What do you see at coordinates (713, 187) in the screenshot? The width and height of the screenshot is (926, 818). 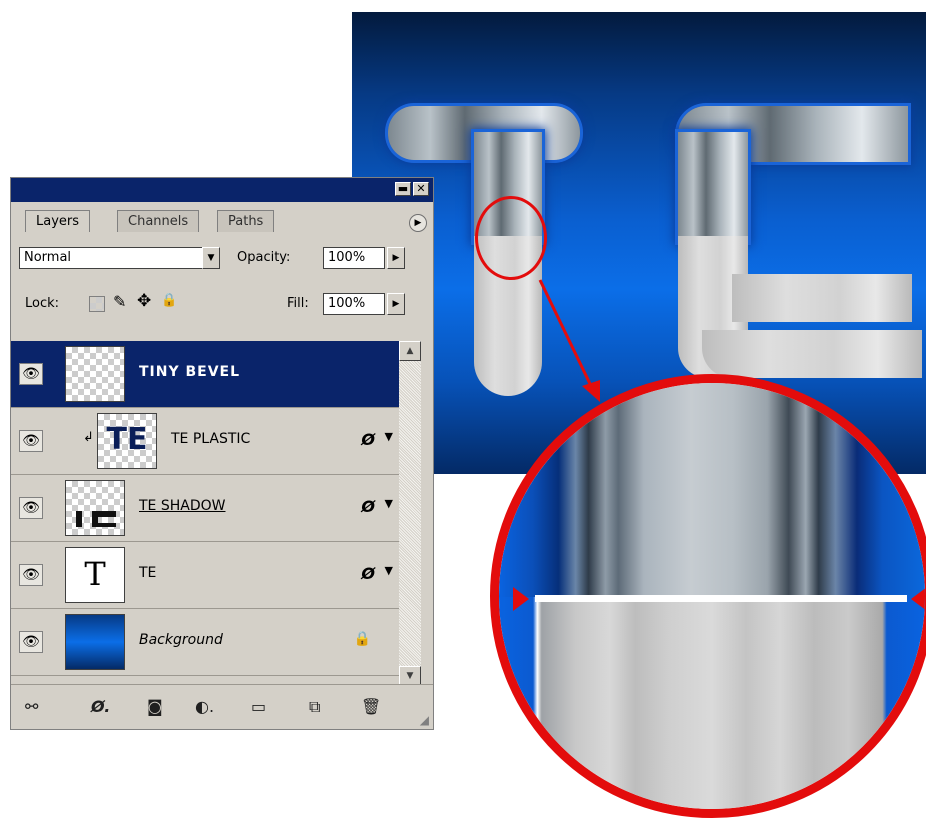 I see `letter-e-spine` at bounding box center [713, 187].